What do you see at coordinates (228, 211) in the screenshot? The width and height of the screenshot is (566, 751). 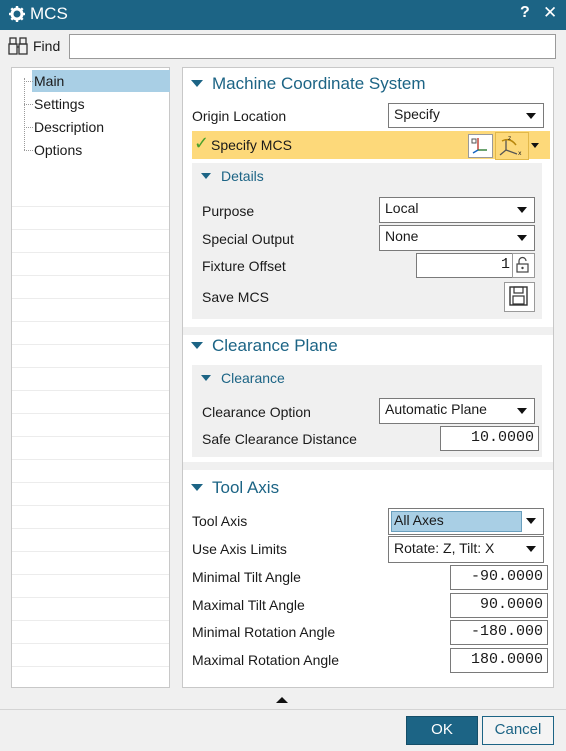 I see `purpose-label: Purpose` at bounding box center [228, 211].